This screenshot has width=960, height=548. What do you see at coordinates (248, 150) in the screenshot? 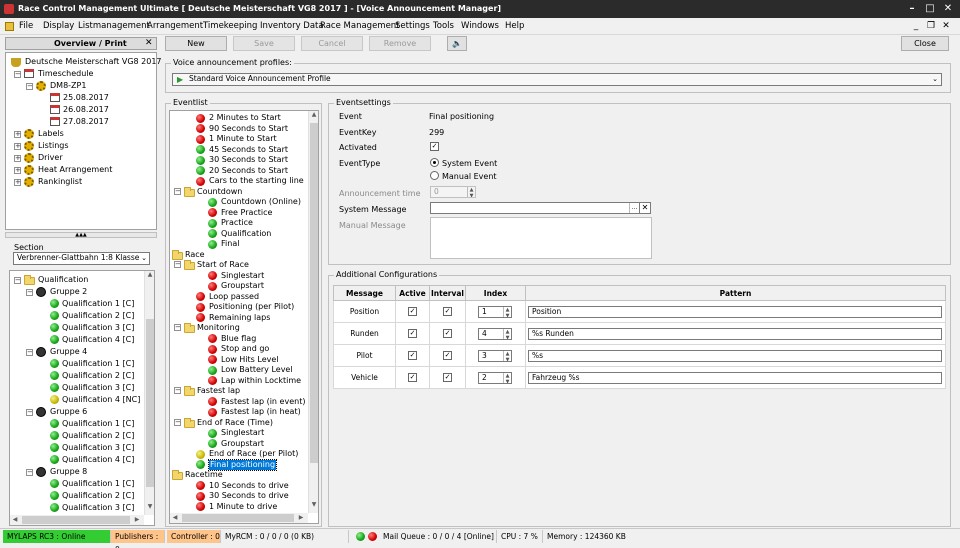
I see `event-item: 45 Seconds to Start` at bounding box center [248, 150].